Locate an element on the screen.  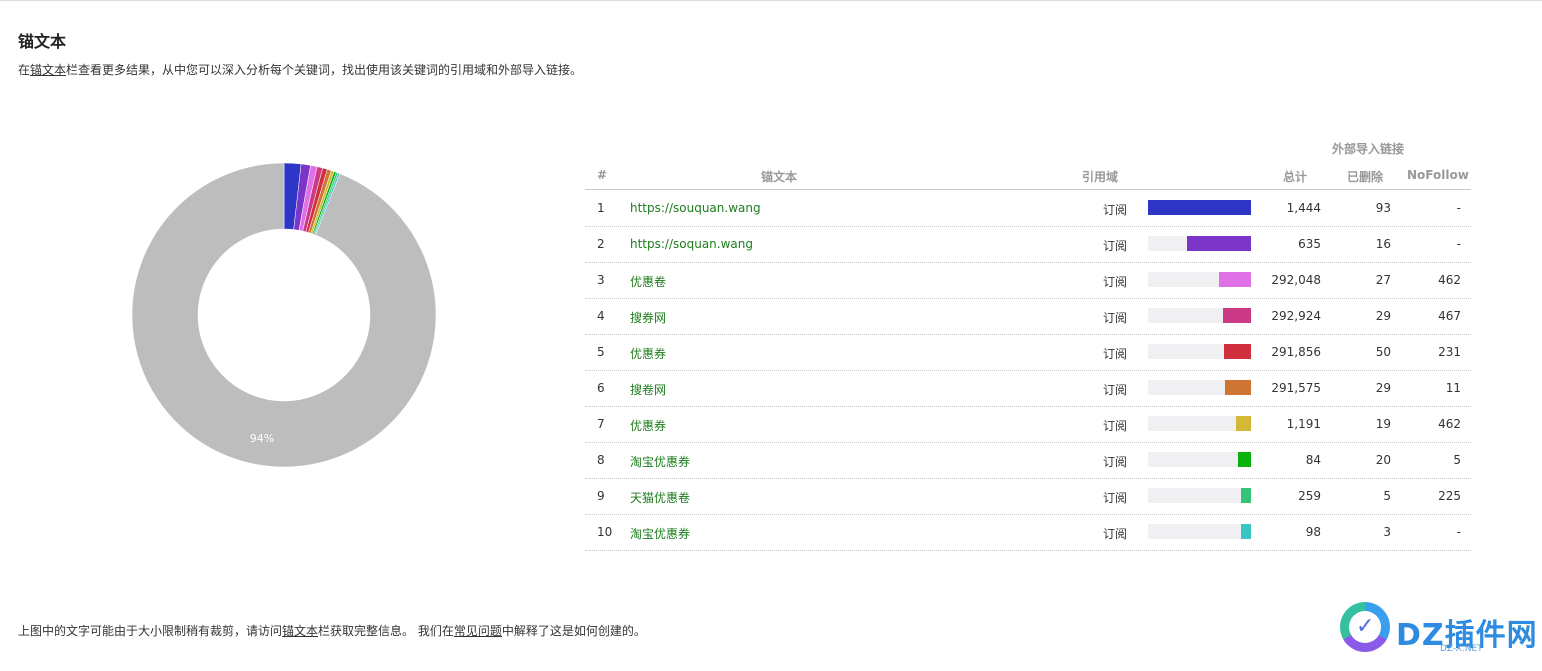
row-num: 6 is located at coordinates (601, 388).